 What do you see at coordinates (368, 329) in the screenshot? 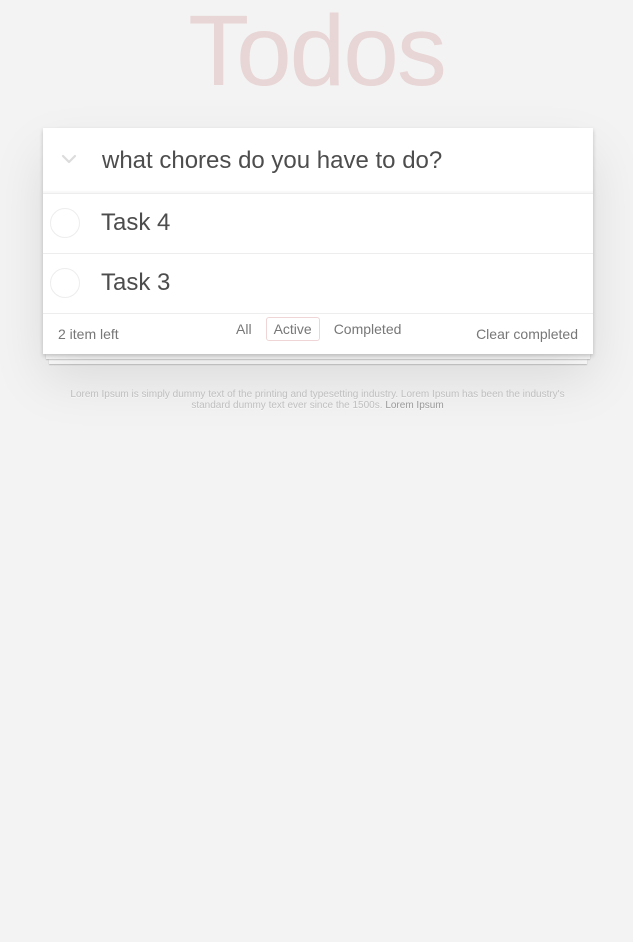
I see `filter-completed: Completed` at bounding box center [368, 329].